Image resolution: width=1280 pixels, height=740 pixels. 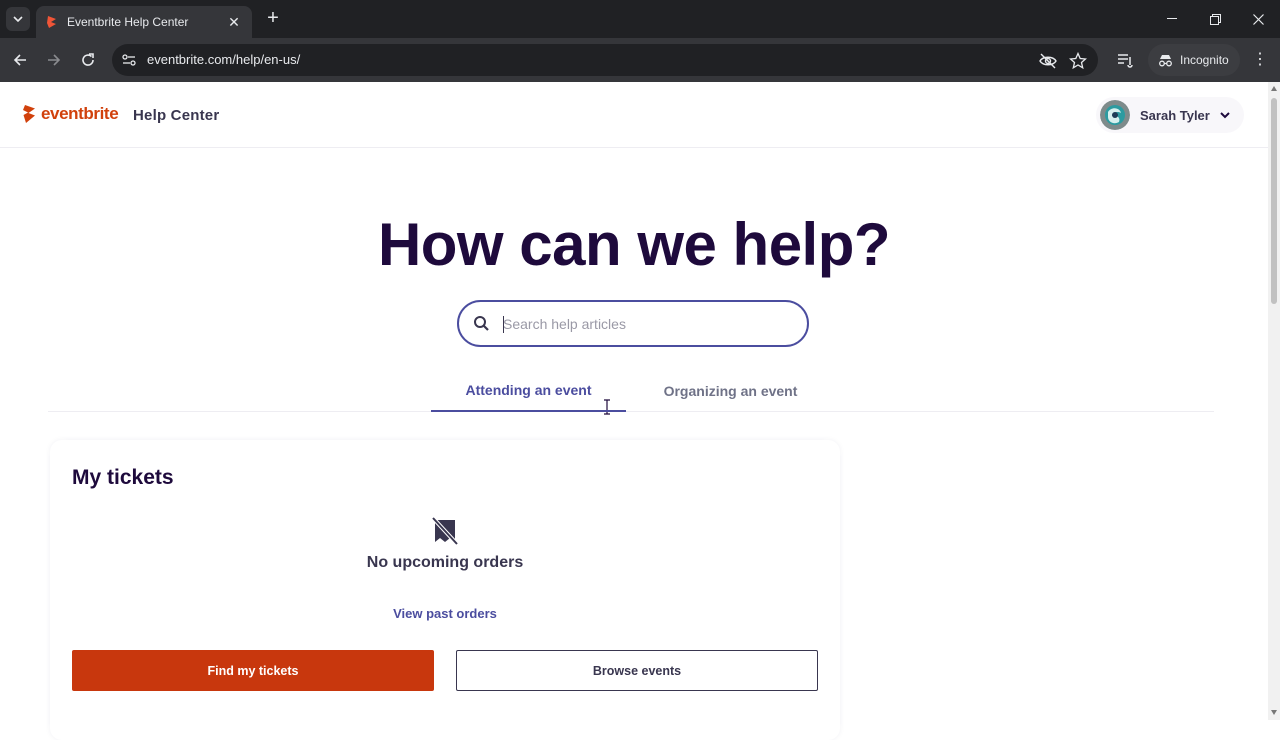 What do you see at coordinates (1274, 401) in the screenshot?
I see `page-scrollbar` at bounding box center [1274, 401].